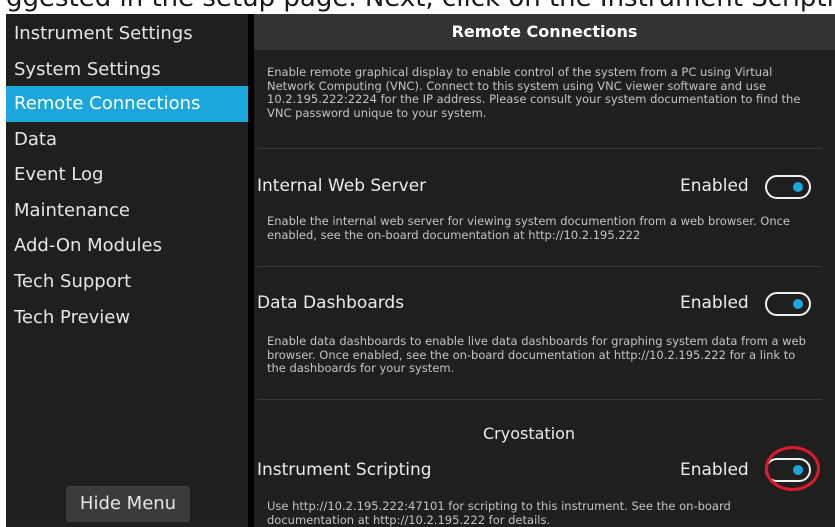  What do you see at coordinates (342, 186) in the screenshot?
I see `internal-web-server-title: Internal Web Server` at bounding box center [342, 186].